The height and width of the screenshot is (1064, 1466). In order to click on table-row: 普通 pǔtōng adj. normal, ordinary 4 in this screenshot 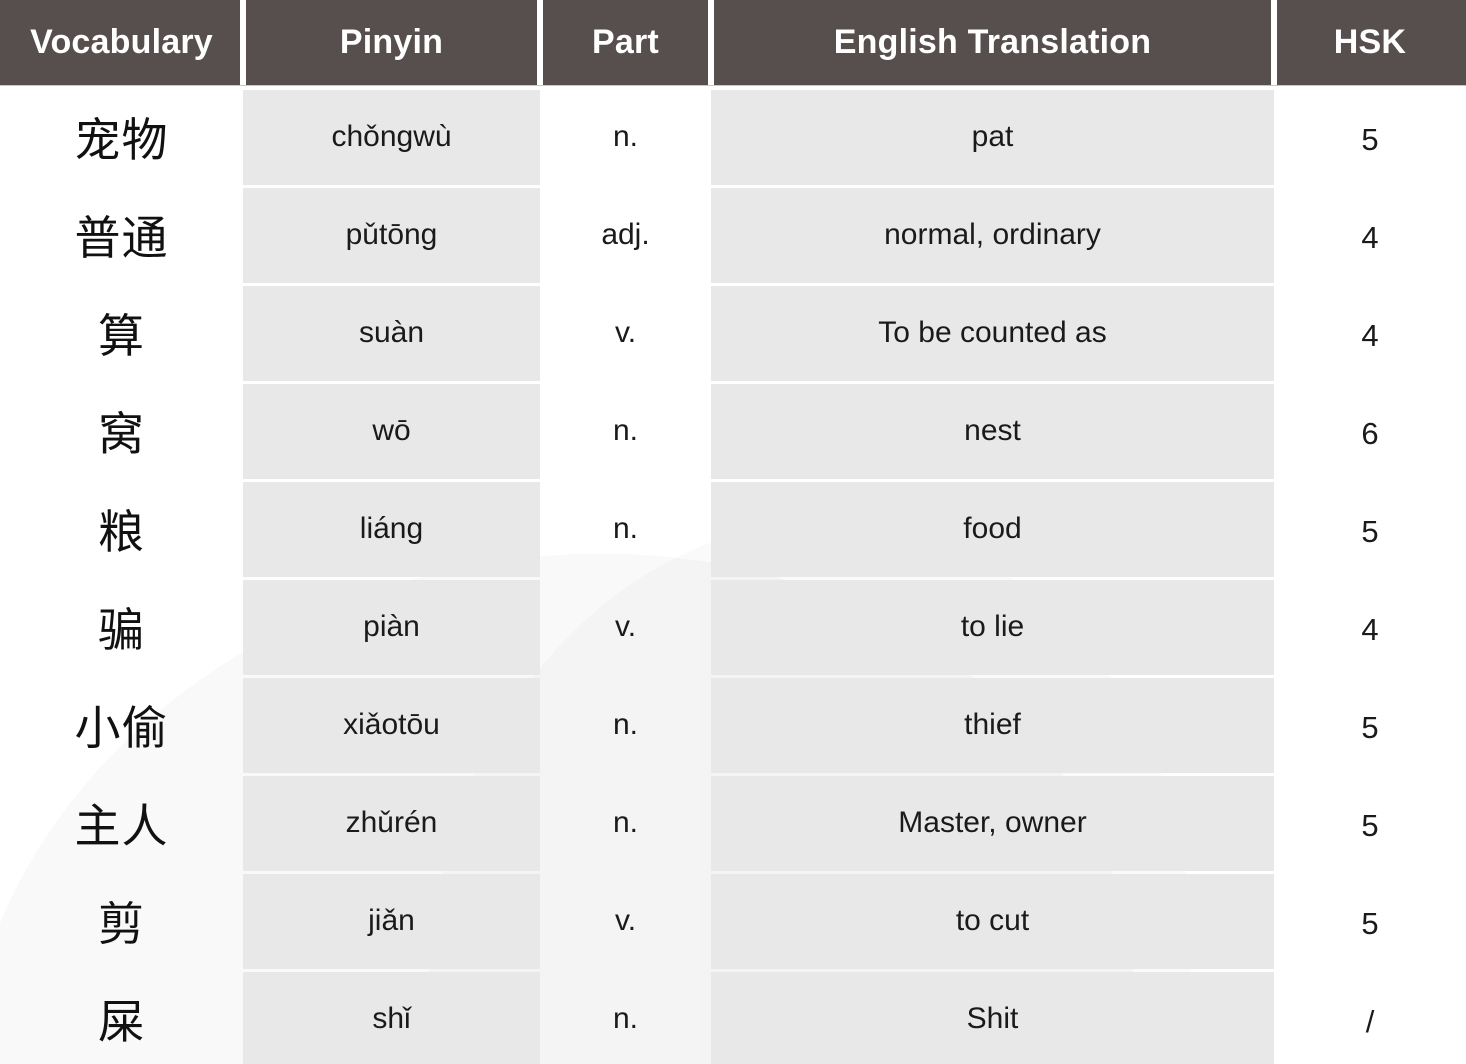, I will do `click(733, 233)`.